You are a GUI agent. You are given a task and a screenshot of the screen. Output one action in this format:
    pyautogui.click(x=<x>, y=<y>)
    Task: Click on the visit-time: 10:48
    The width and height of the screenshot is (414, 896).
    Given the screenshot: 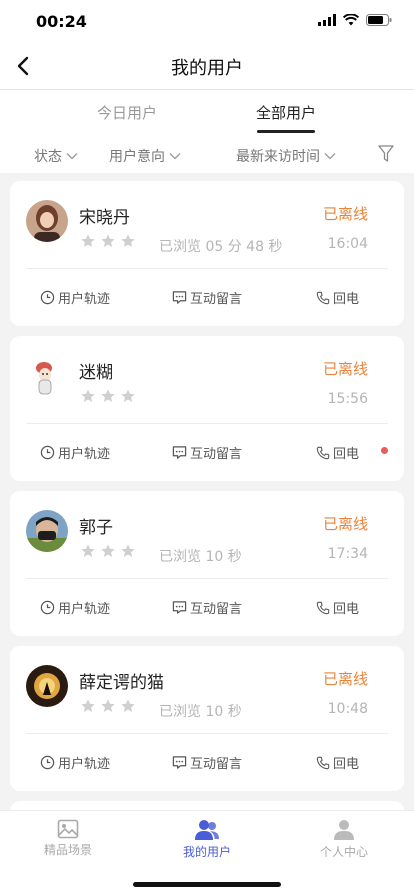 What is the action you would take?
    pyautogui.click(x=347, y=709)
    